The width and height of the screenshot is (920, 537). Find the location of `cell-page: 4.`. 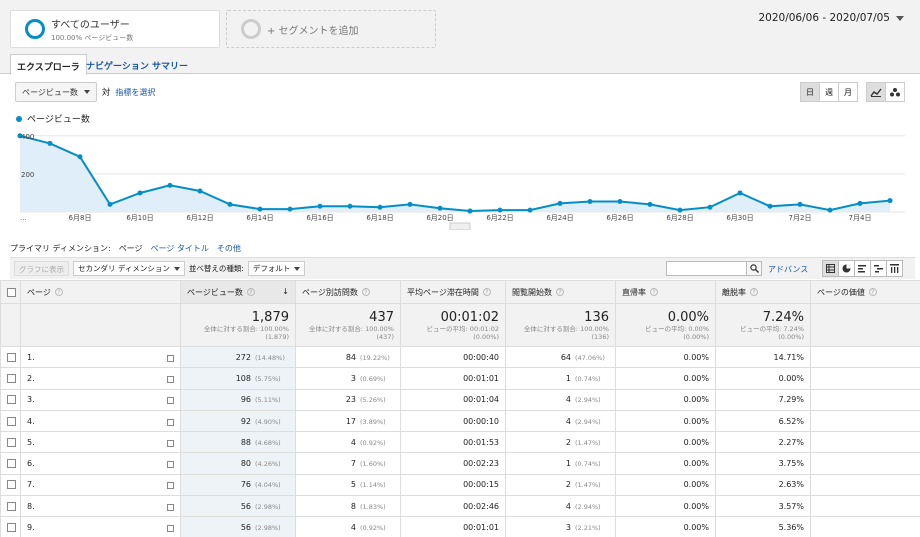

cell-page: 4. is located at coordinates (100, 421).